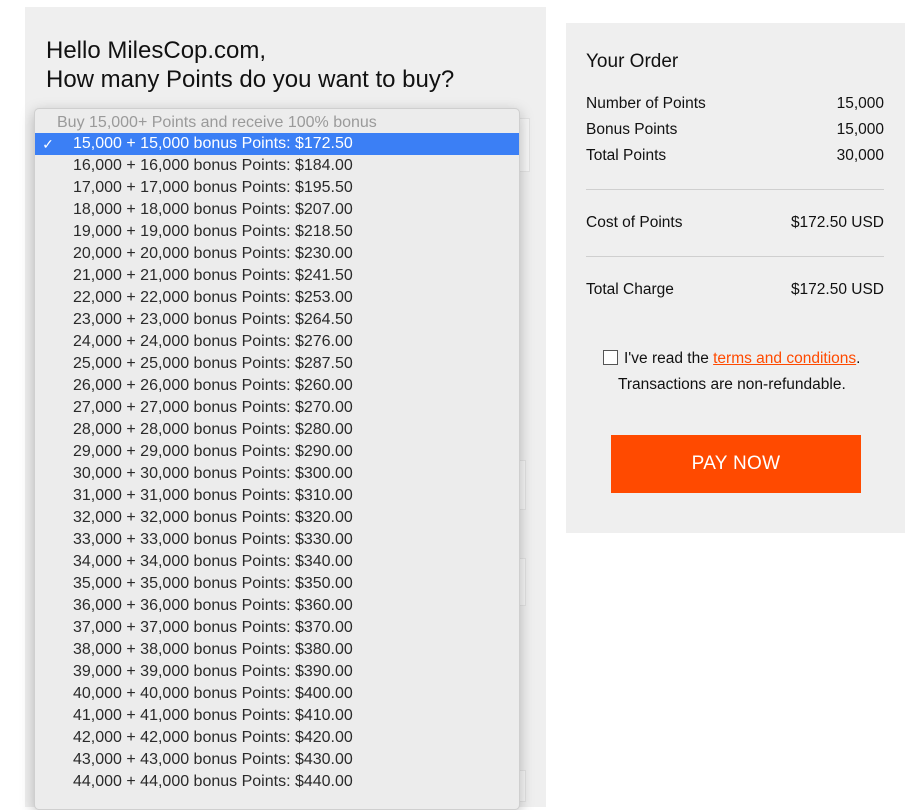 Image resolution: width=916 pixels, height=810 pixels. I want to click on option-label: 18,000 + 18,000 bonus Points: $207.00, so click(213, 209).